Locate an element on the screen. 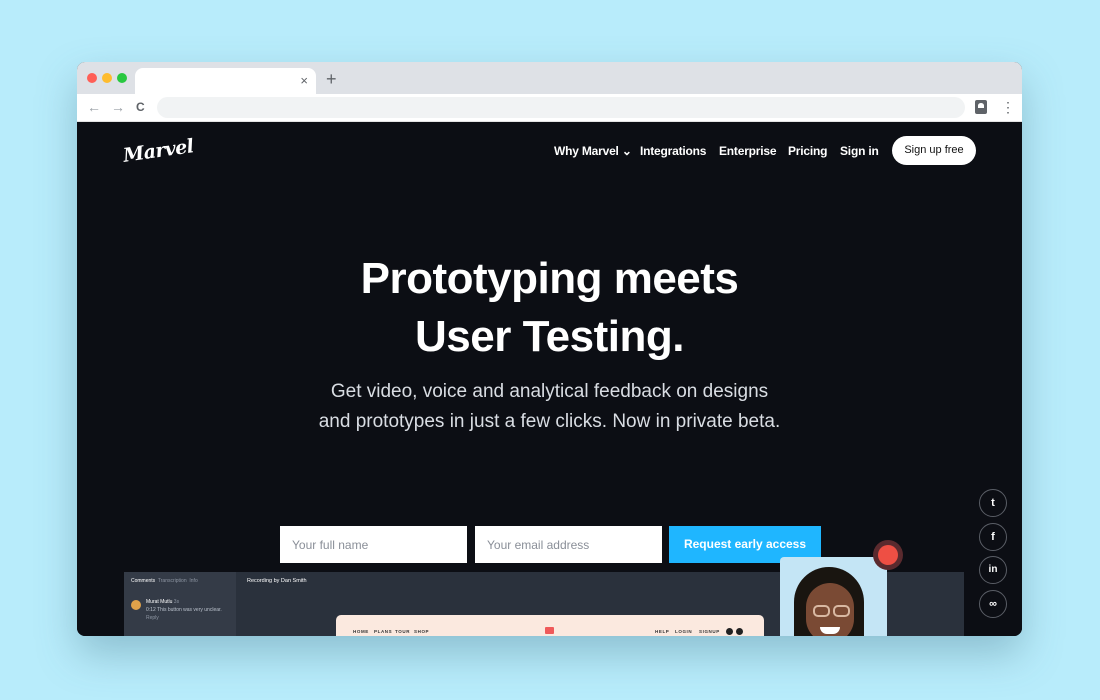  prototype-nav-shop: SHOP is located at coordinates (422, 631).